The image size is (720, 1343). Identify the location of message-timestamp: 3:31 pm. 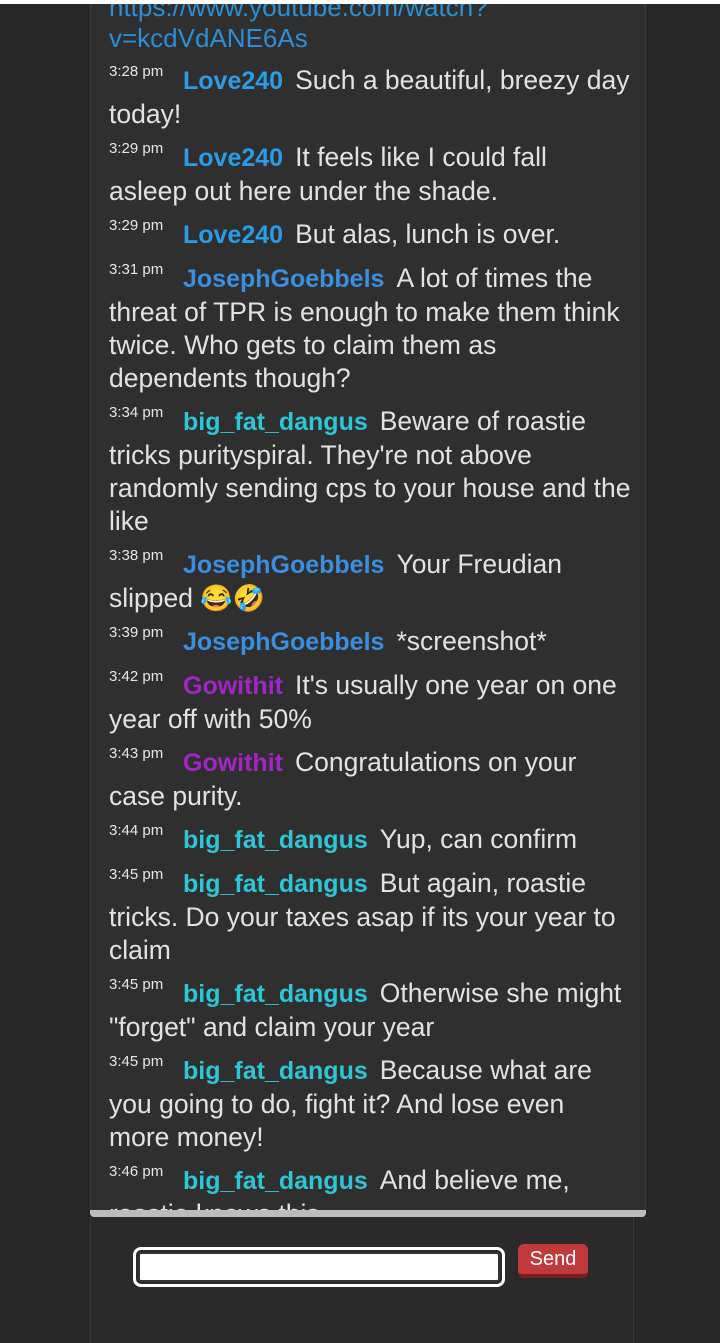
(136, 269).